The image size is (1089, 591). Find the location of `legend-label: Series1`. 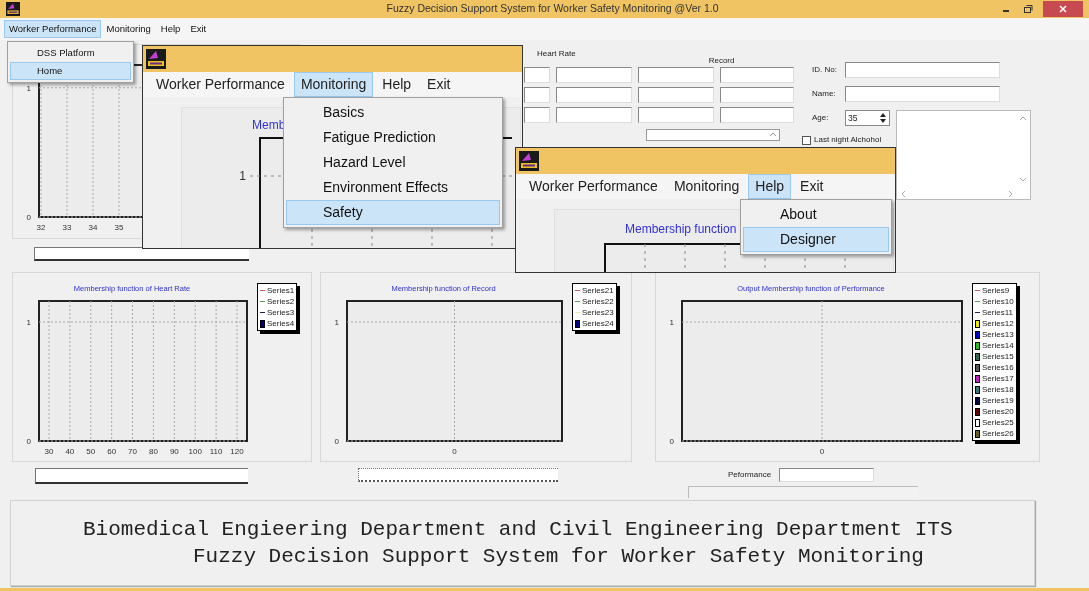

legend-label: Series1 is located at coordinates (281, 290).